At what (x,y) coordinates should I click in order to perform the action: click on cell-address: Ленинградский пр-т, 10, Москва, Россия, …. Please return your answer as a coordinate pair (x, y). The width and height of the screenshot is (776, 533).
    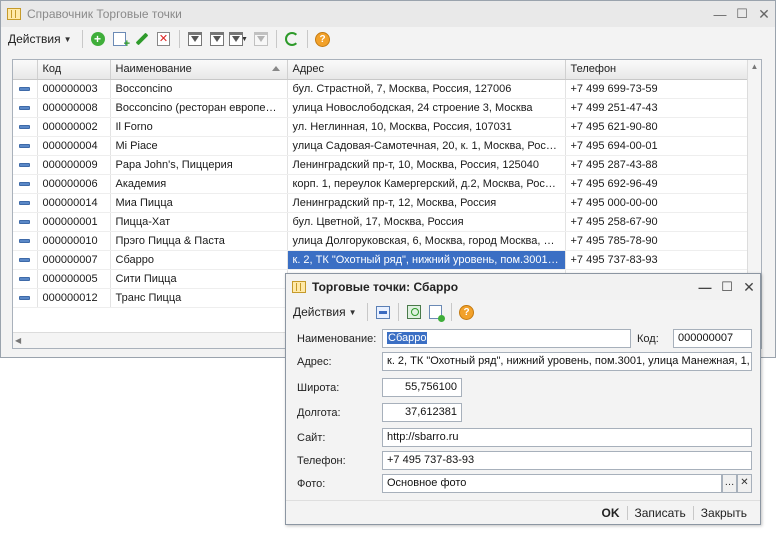
    Looking at the image, I should click on (426, 165).